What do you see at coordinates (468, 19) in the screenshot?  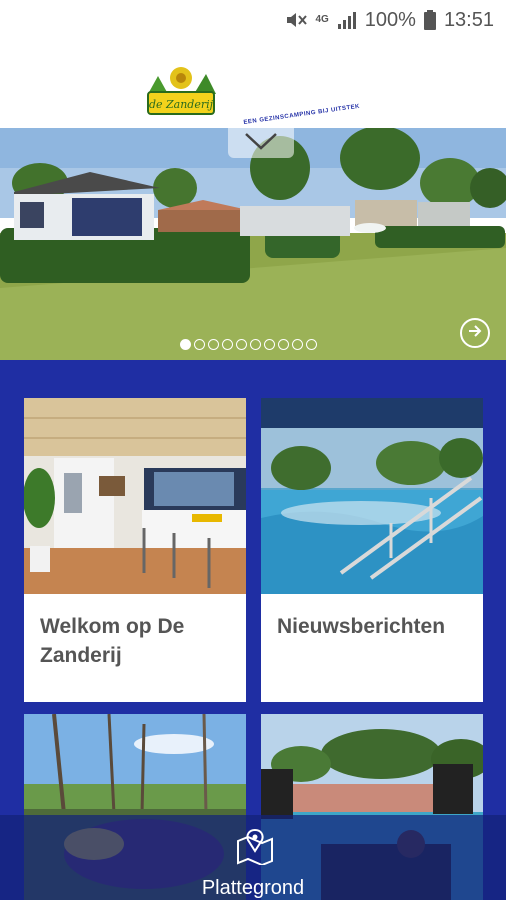 I see `clock: 13:51` at bounding box center [468, 19].